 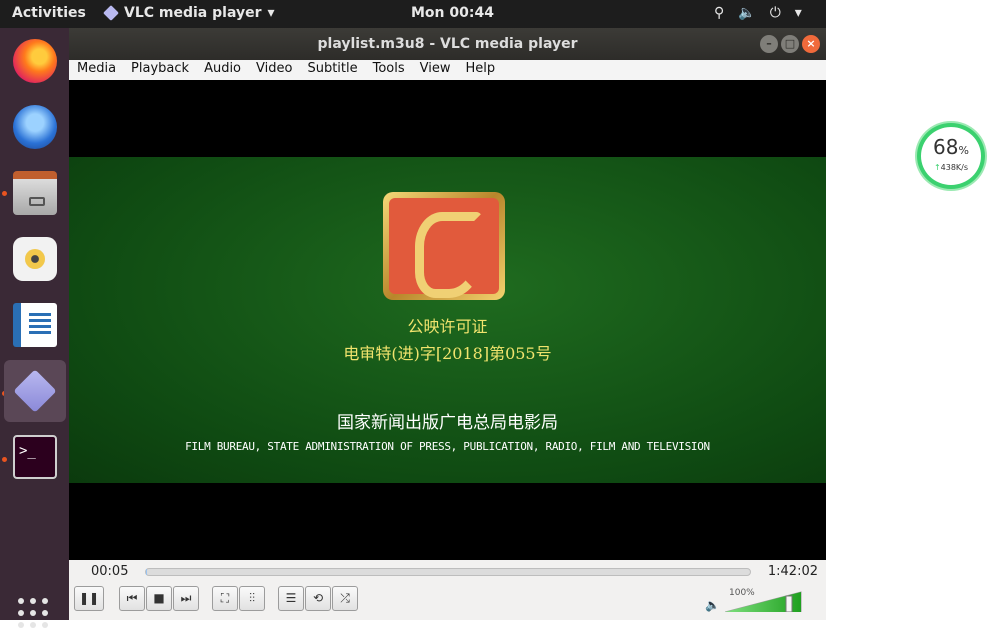 I want to click on net-percent: 68%, so click(x=951, y=147).